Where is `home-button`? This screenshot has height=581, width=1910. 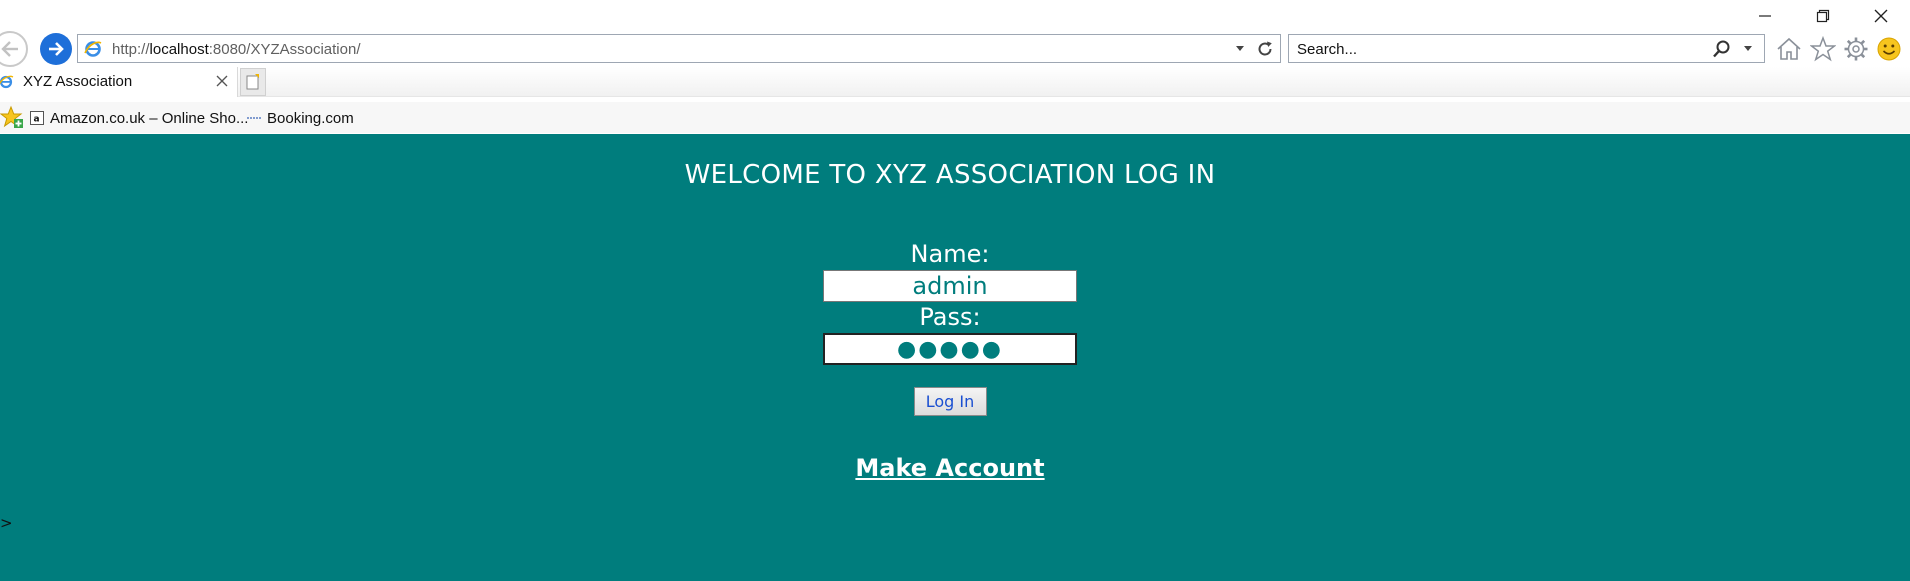
home-button is located at coordinates (1789, 49).